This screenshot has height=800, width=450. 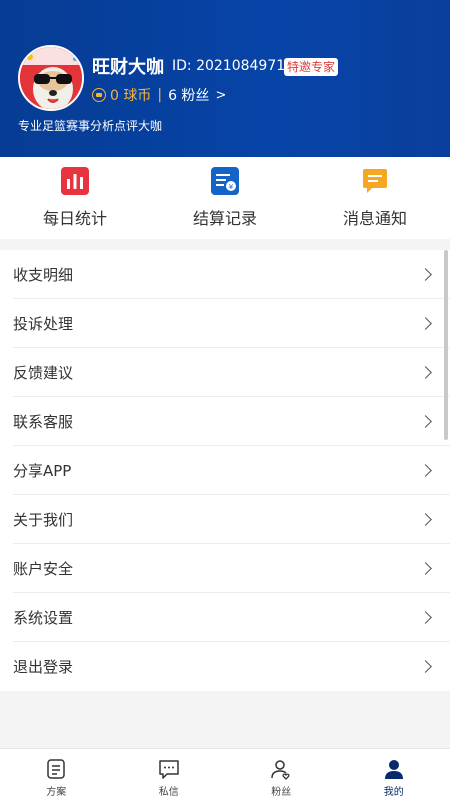 What do you see at coordinates (281, 792) in the screenshot?
I see `tab-label: 粉丝` at bounding box center [281, 792].